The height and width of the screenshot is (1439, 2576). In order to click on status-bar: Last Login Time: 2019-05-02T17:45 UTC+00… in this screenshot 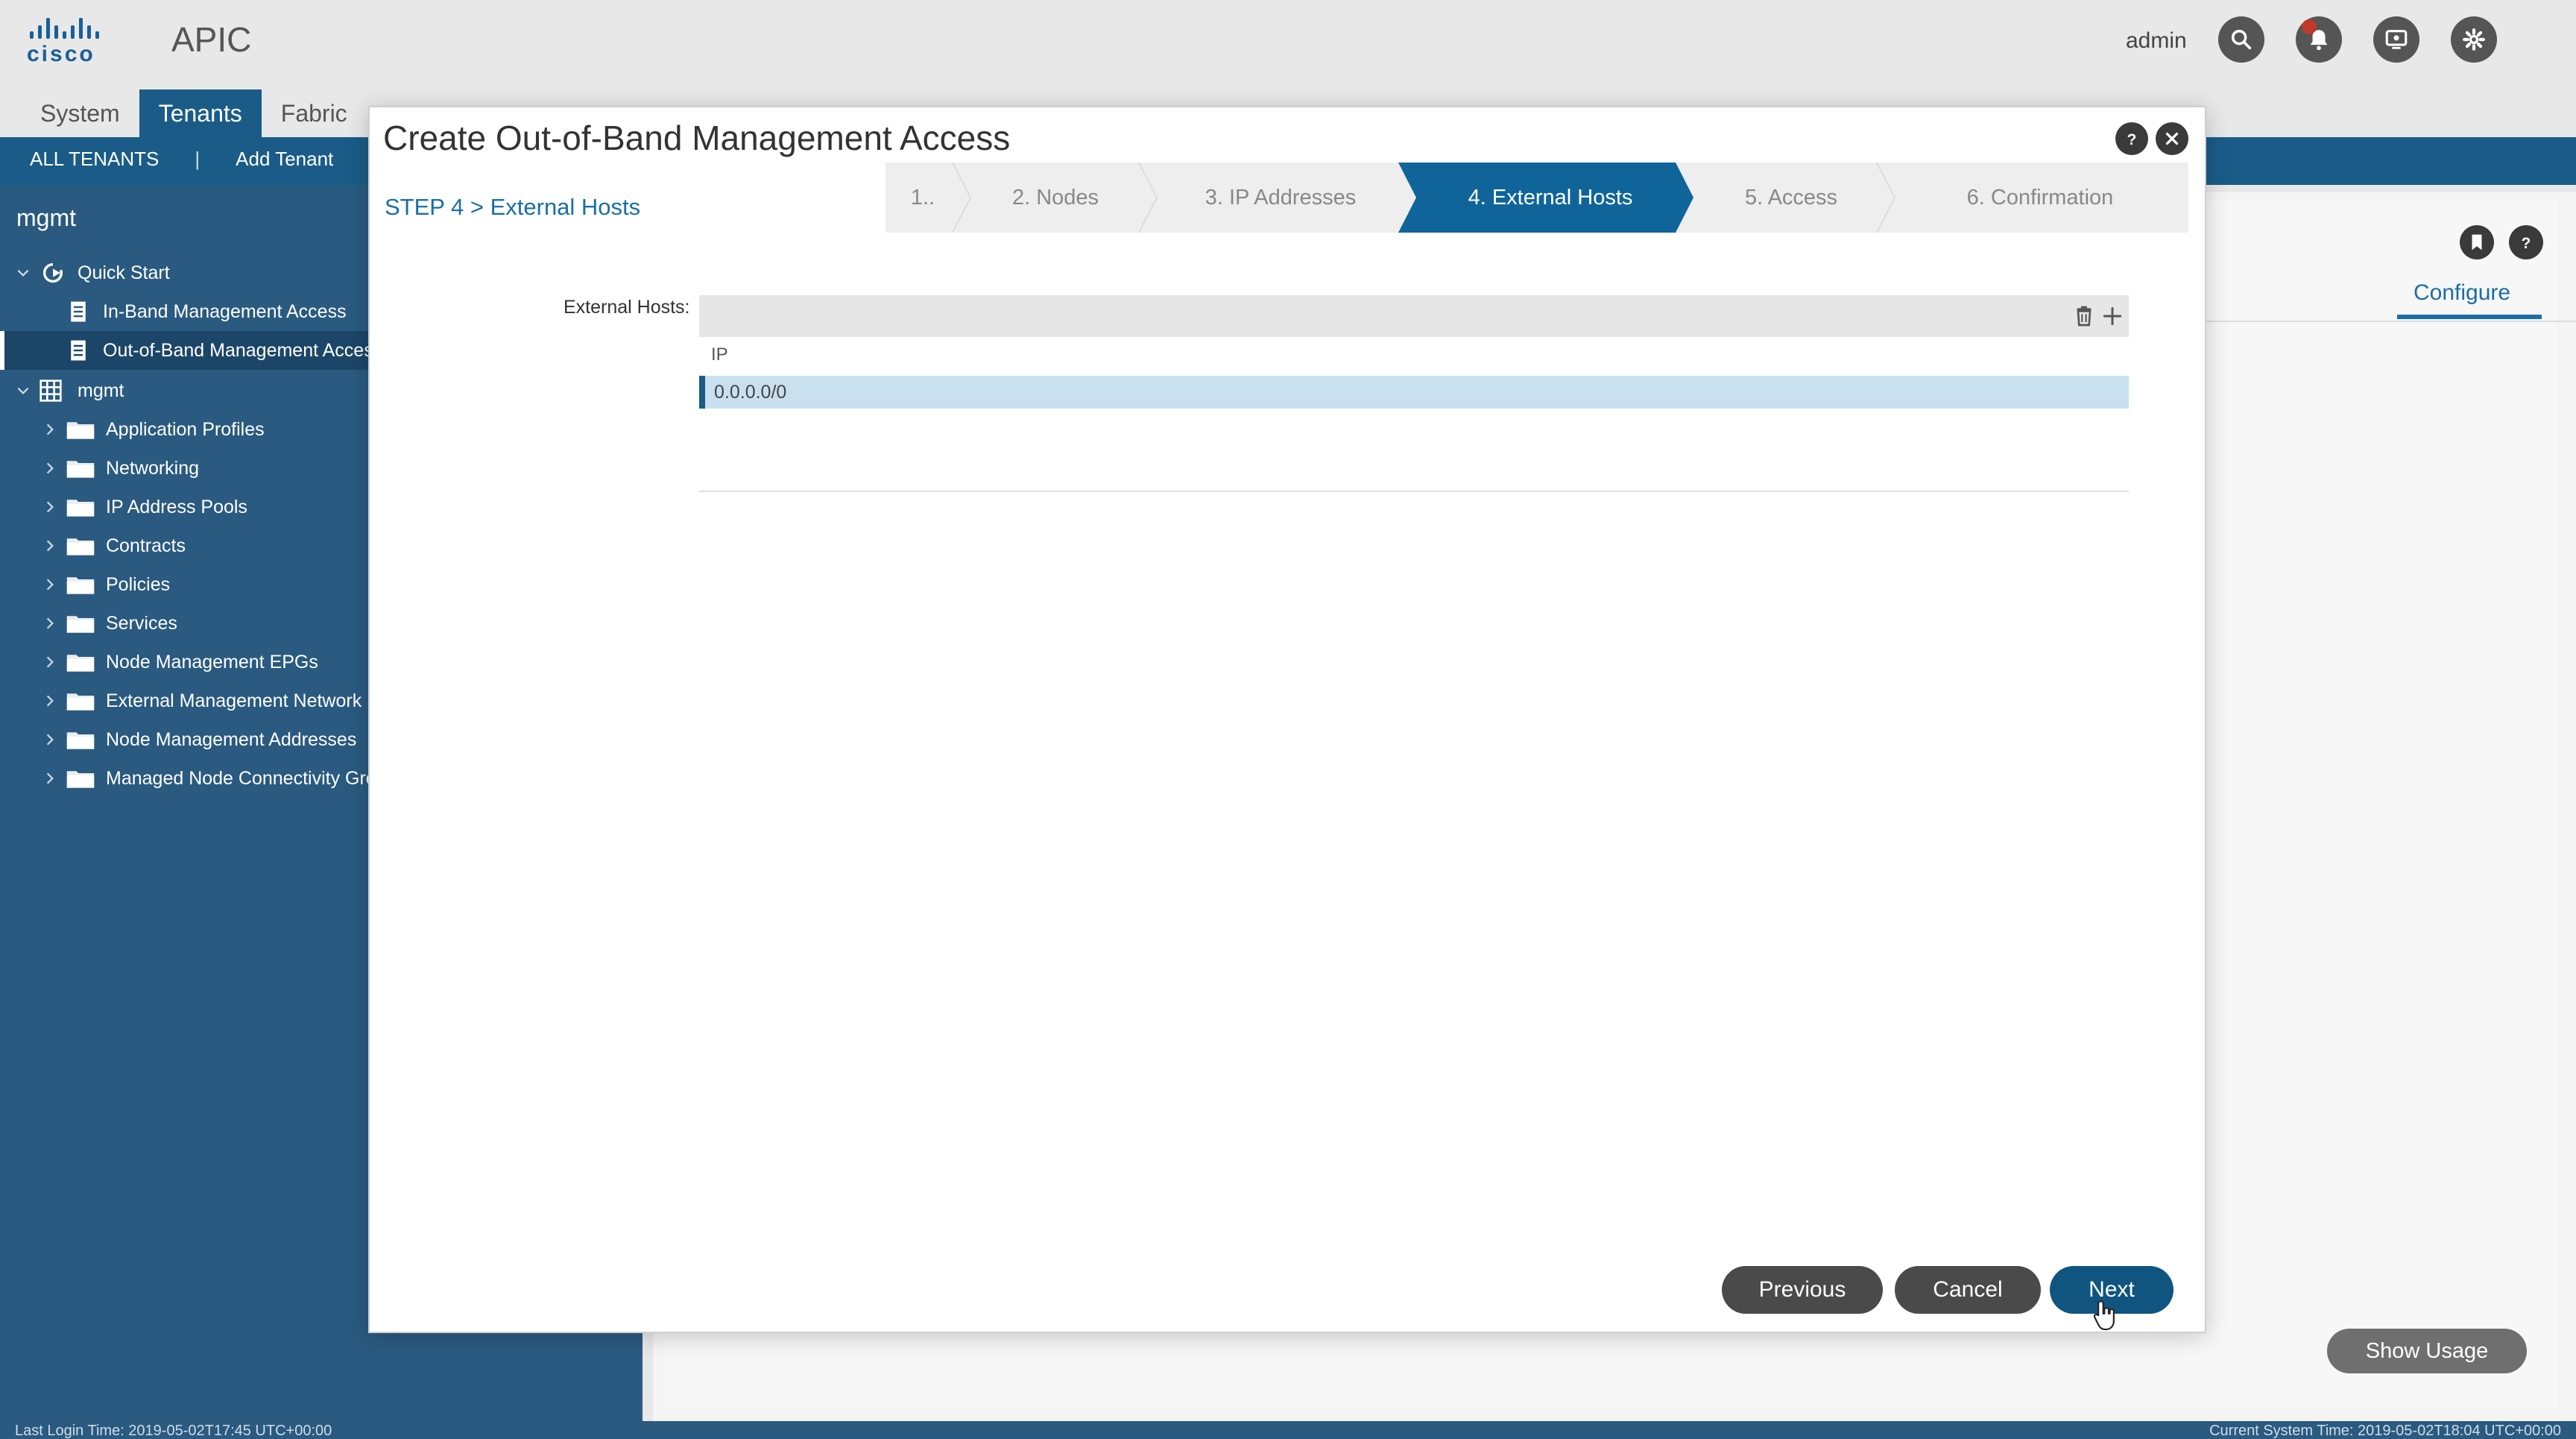, I will do `click(1288, 1430)`.